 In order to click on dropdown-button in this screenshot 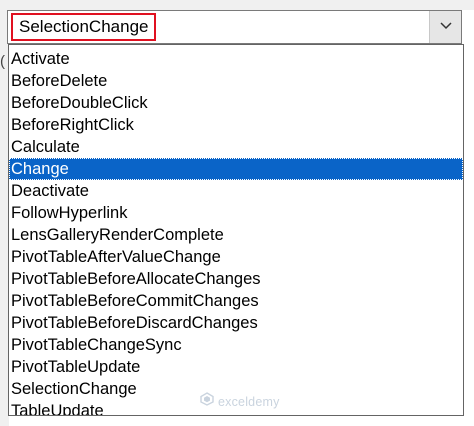, I will do `click(445, 27)`.